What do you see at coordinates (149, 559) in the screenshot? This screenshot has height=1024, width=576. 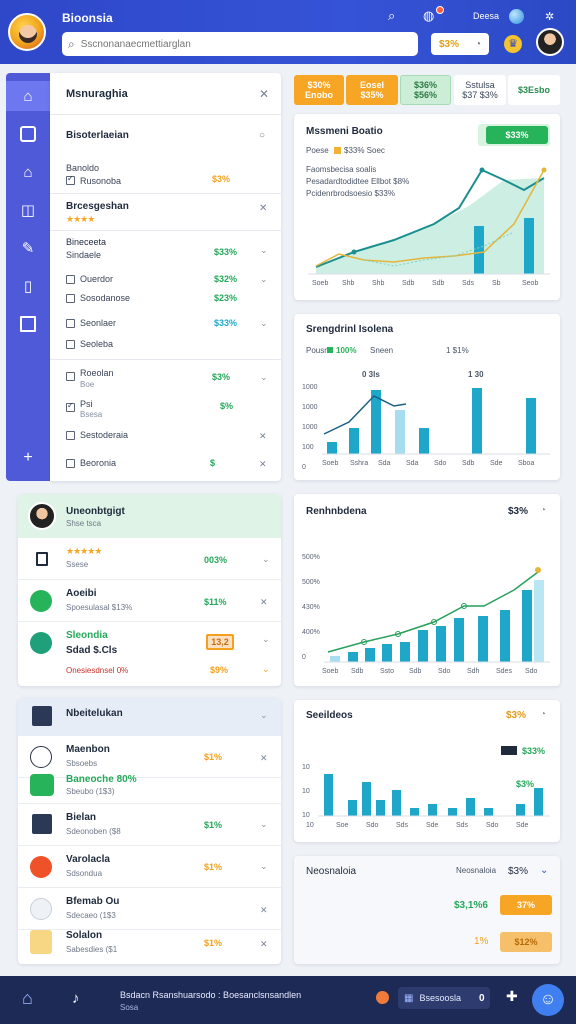 I see `list-item: ★★★★★ Ssese 003% ⌄` at bounding box center [149, 559].